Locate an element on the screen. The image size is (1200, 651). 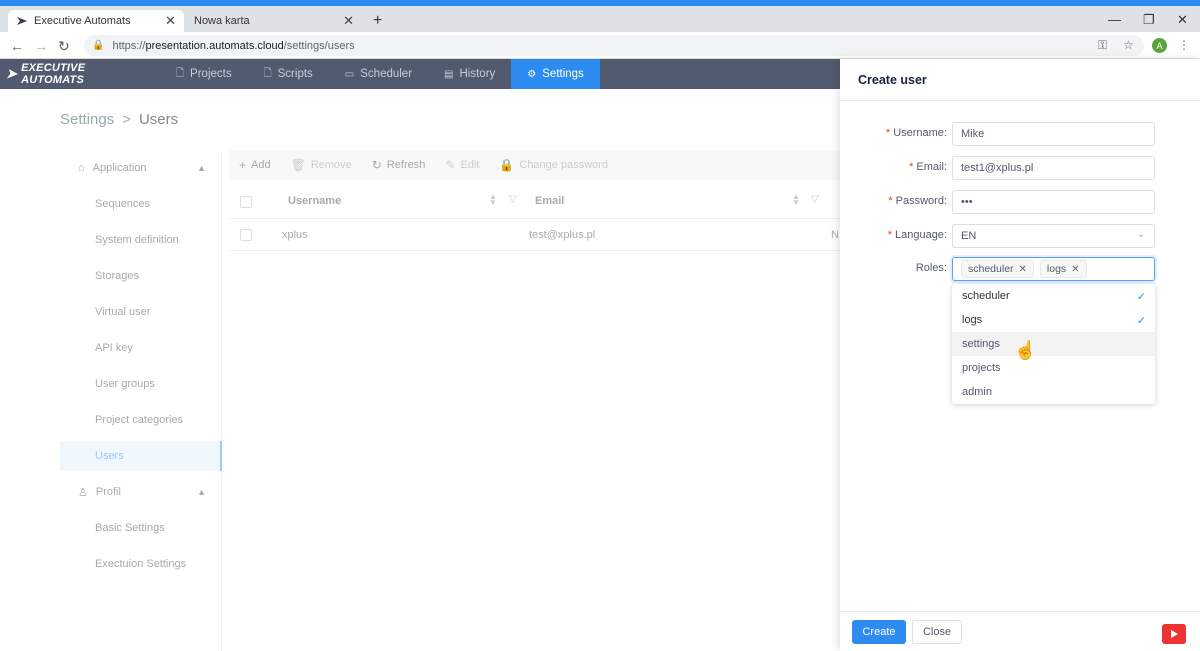
role-option-projects: projects is located at coordinates (1053, 368).